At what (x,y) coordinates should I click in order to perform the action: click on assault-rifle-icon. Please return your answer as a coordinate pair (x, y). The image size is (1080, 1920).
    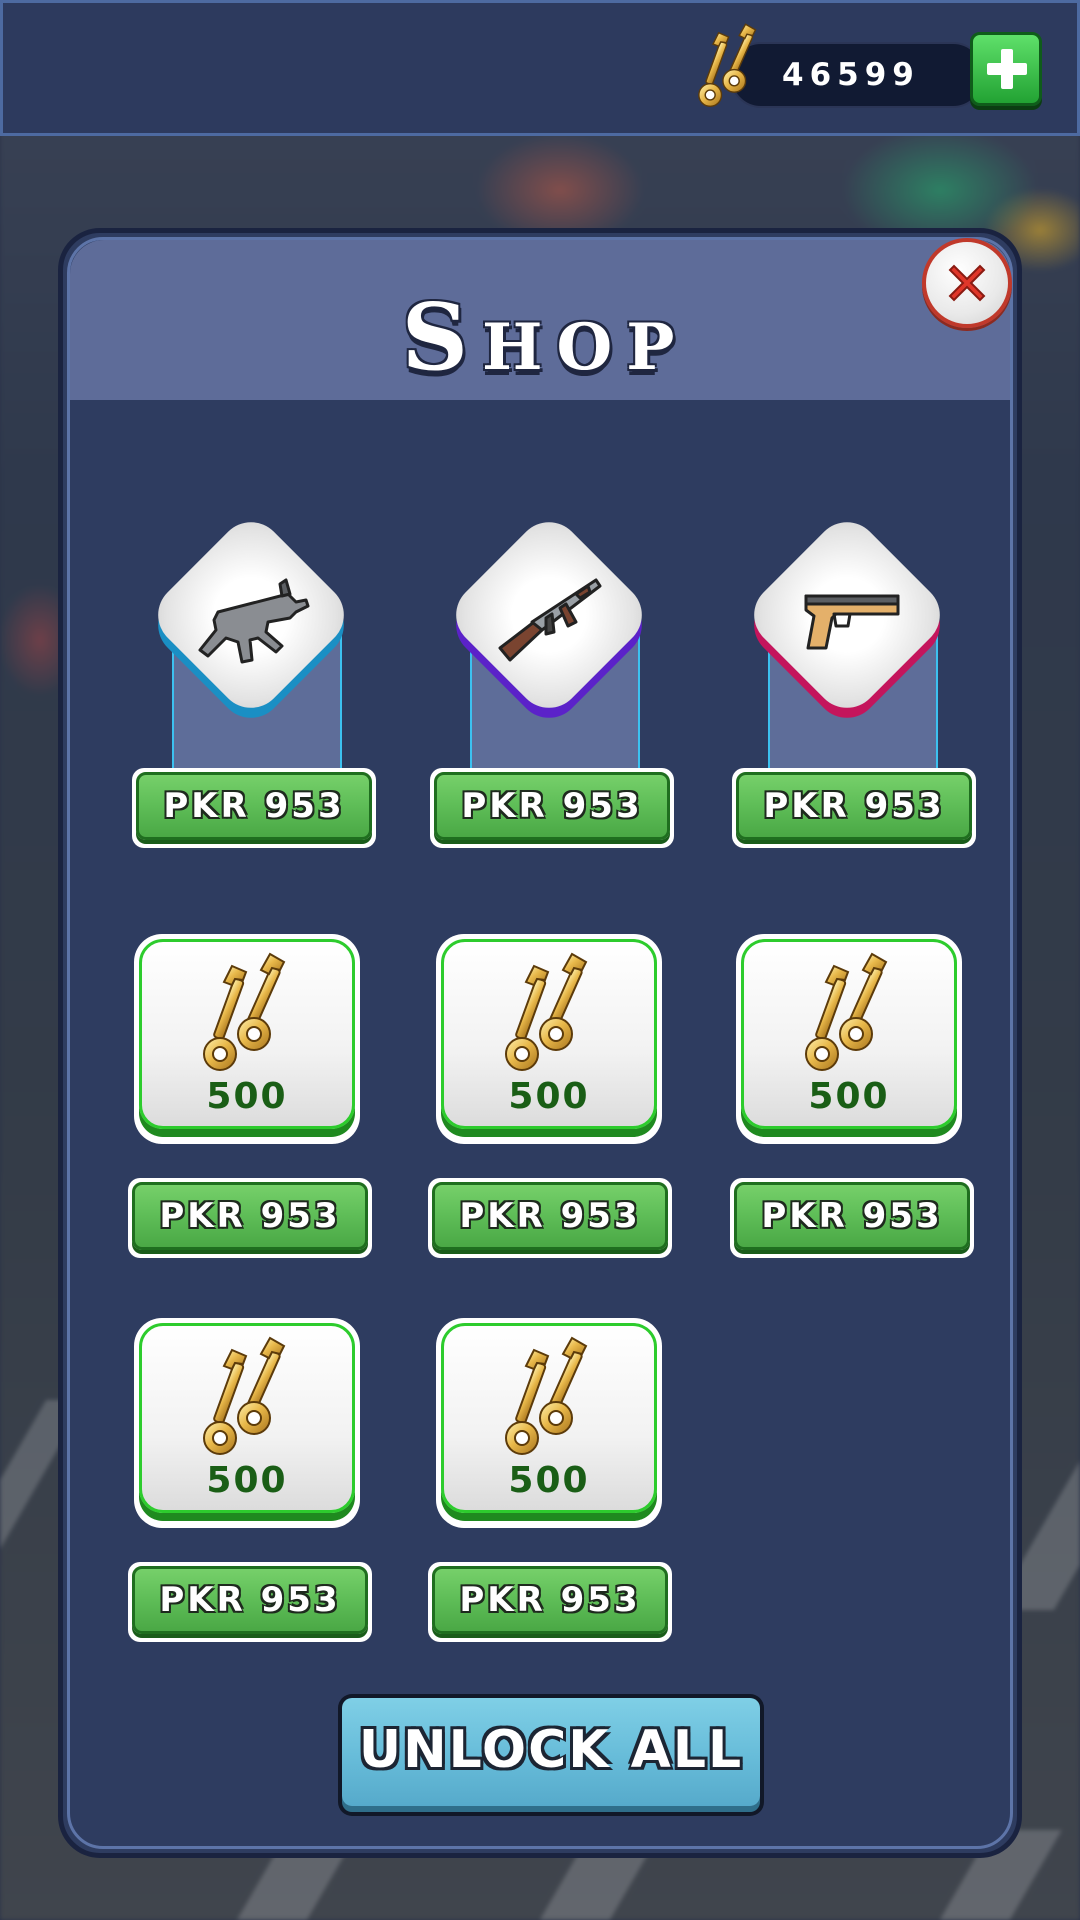
    Looking at the image, I should click on (550, 620).